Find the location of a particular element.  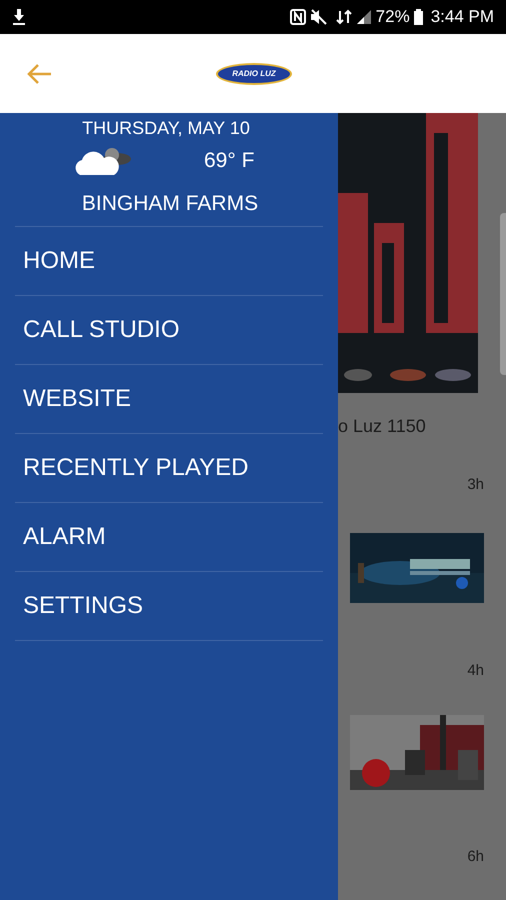

date: THURSDAY, MAY 10 is located at coordinates (166, 127).